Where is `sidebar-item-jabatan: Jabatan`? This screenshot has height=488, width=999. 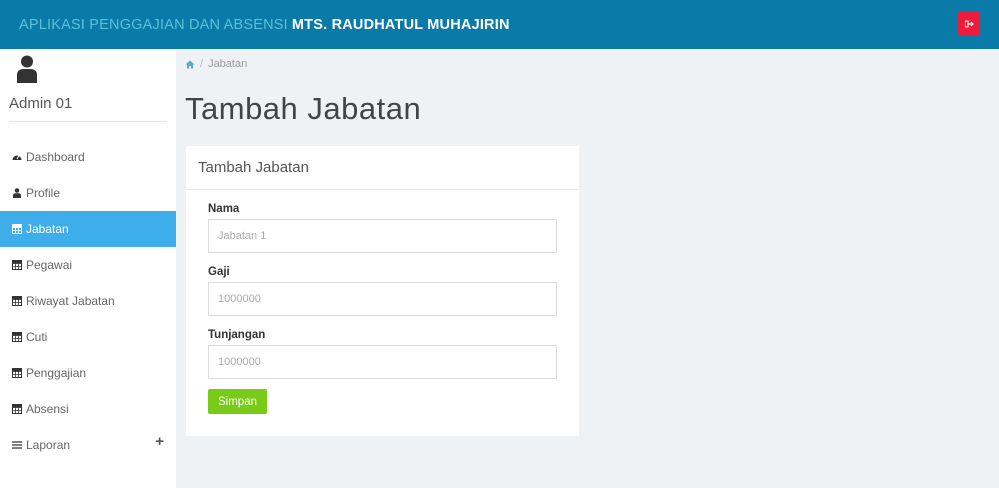 sidebar-item-jabatan: Jabatan is located at coordinates (88, 229).